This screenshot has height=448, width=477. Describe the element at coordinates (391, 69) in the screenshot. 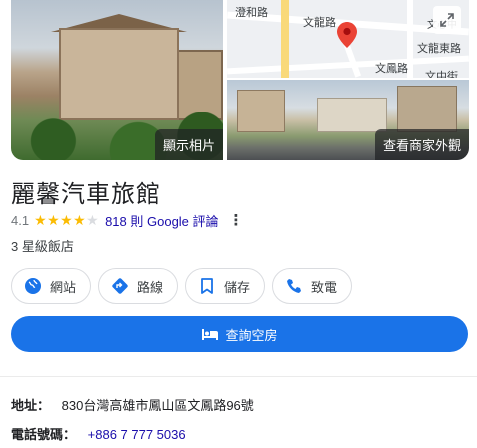

I see `map-label: 文鳳路` at that location.